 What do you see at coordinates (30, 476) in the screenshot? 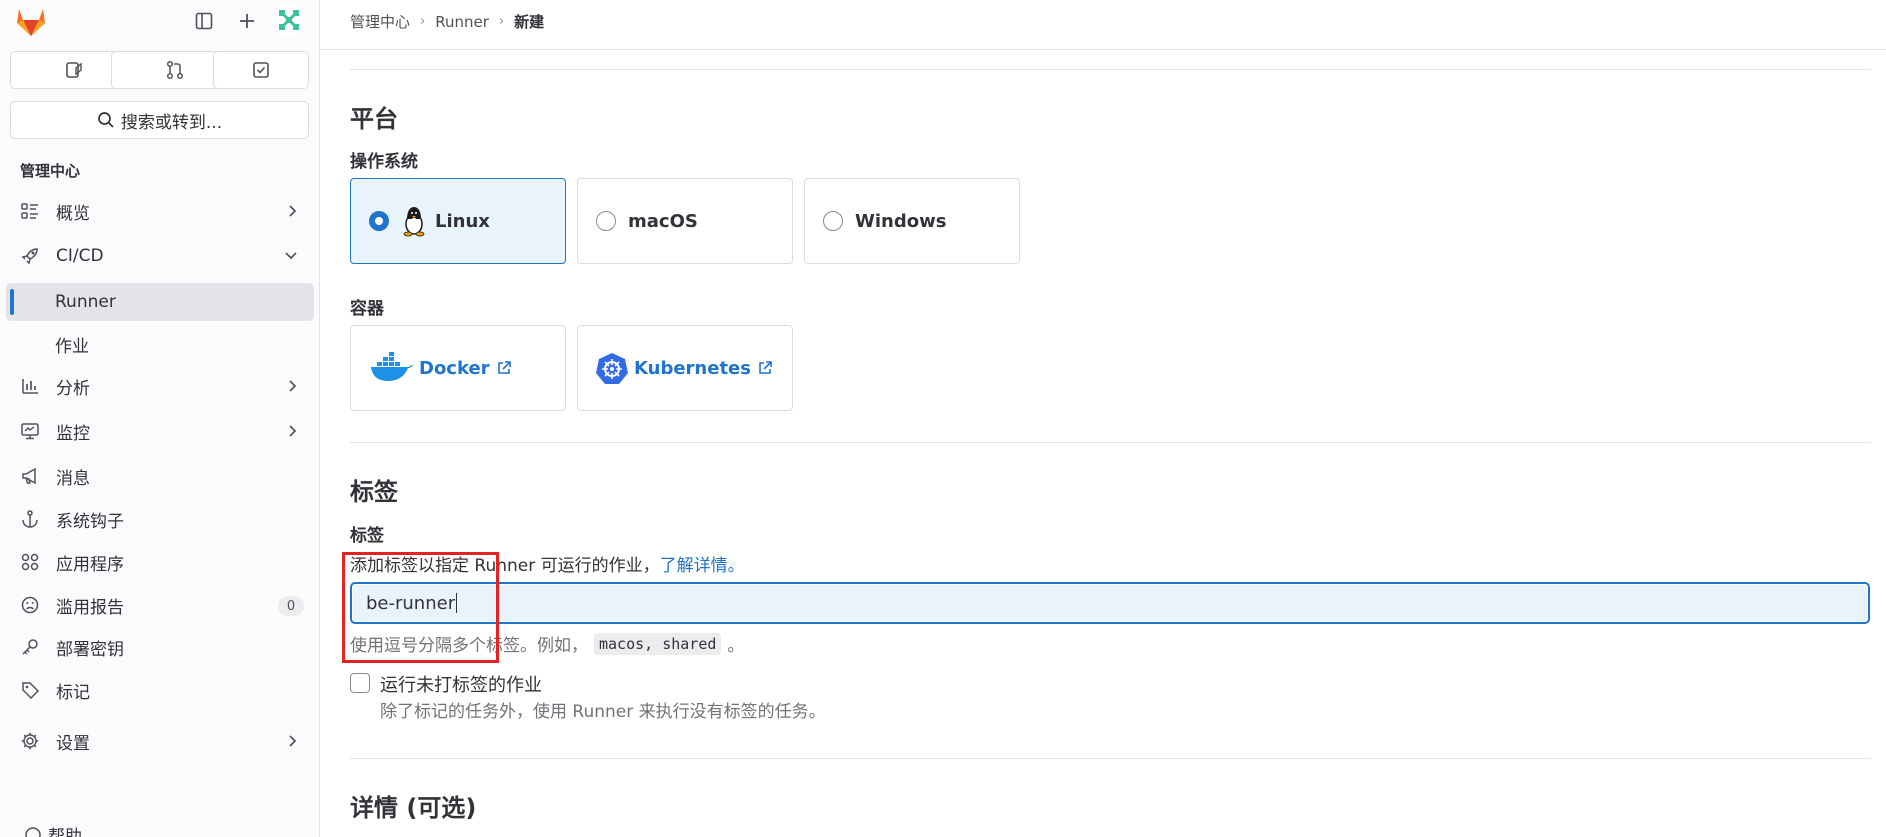
I see `bullhorn-icon` at bounding box center [30, 476].